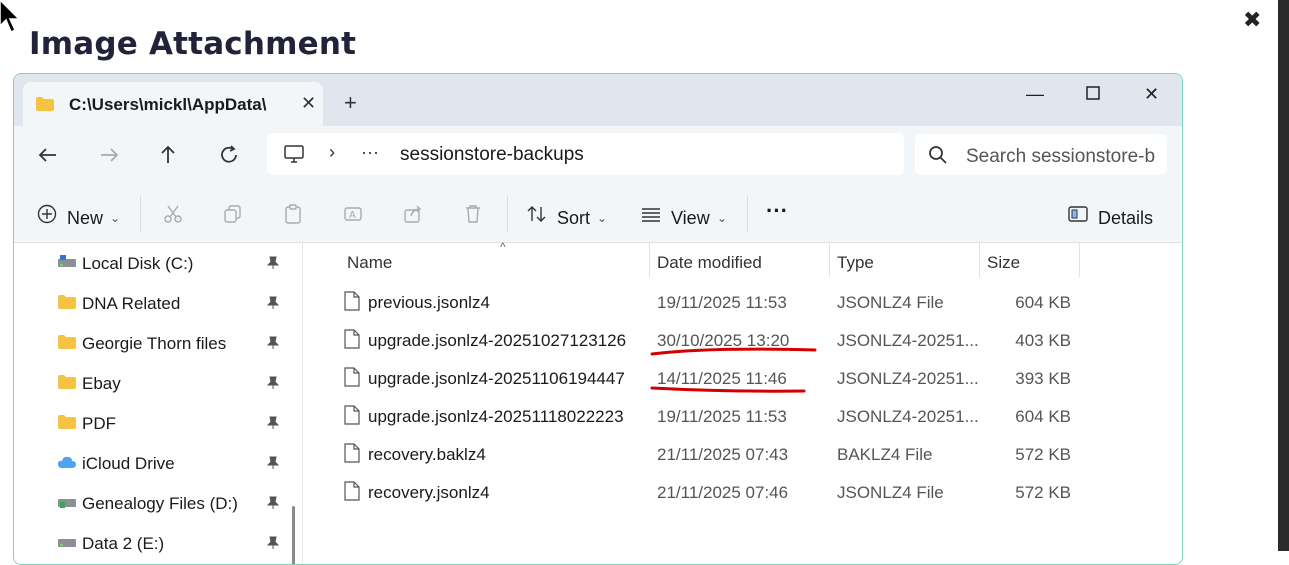 Image resolution: width=1289 pixels, height=565 pixels. What do you see at coordinates (150, 343) in the screenshot?
I see `sidebar-item-georgie-thorn: Georgie Thorn files` at bounding box center [150, 343].